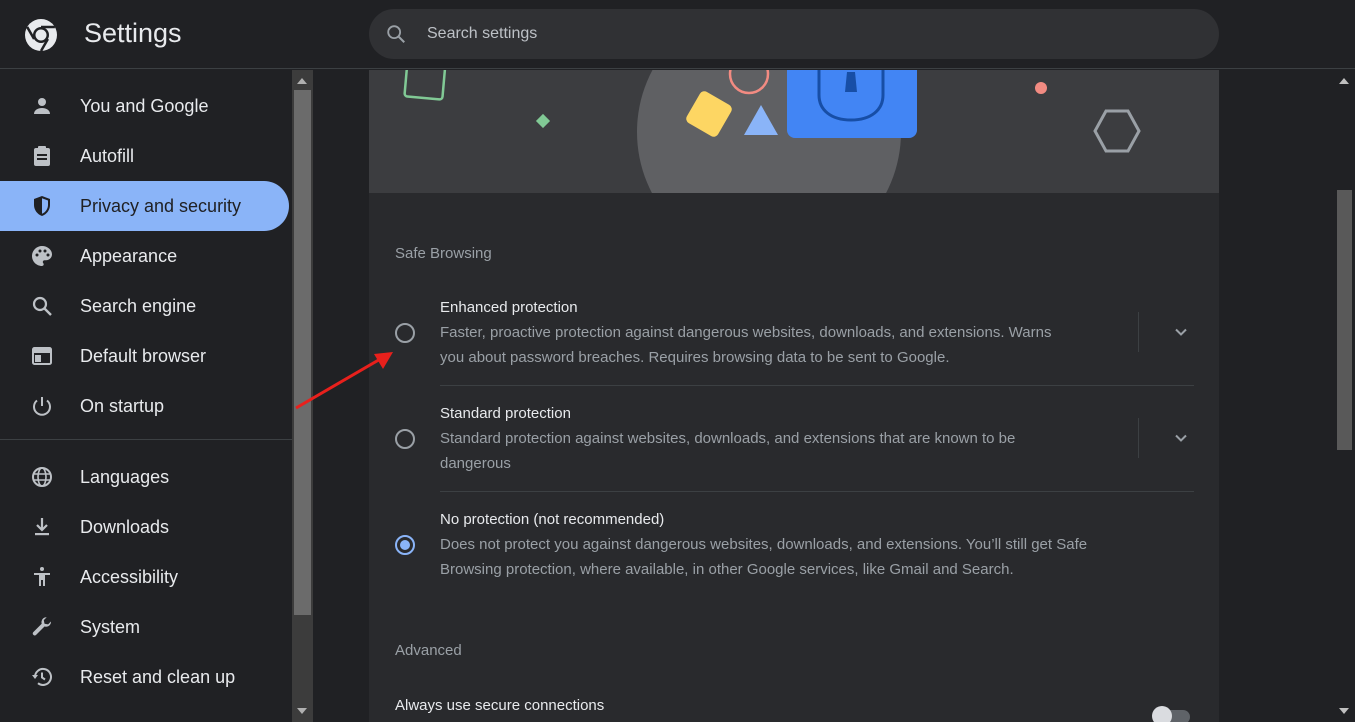  What do you see at coordinates (107, 156) in the screenshot?
I see `sidebar-item-label: Autofill` at bounding box center [107, 156].